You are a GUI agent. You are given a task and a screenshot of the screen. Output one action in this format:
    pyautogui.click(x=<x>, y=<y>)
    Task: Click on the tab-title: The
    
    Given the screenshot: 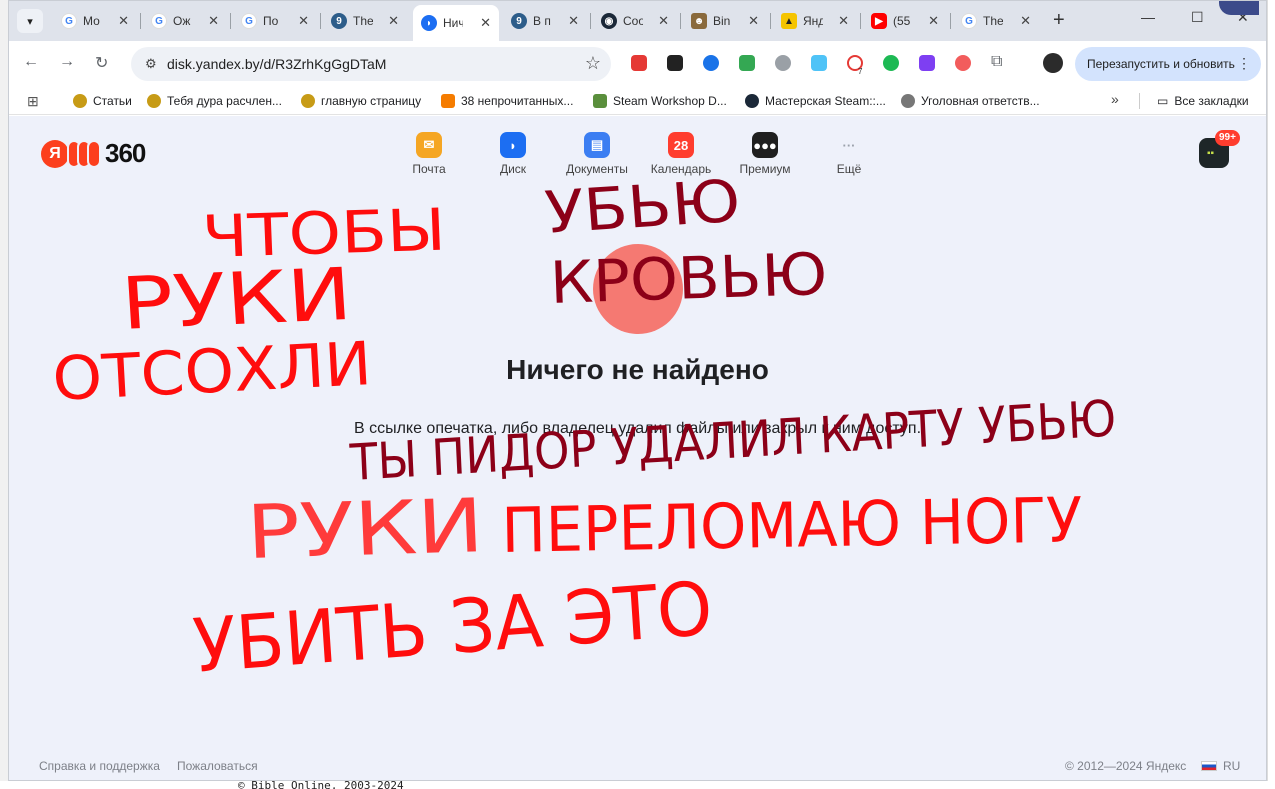 What is the action you would take?
    pyautogui.click(x=363, y=21)
    